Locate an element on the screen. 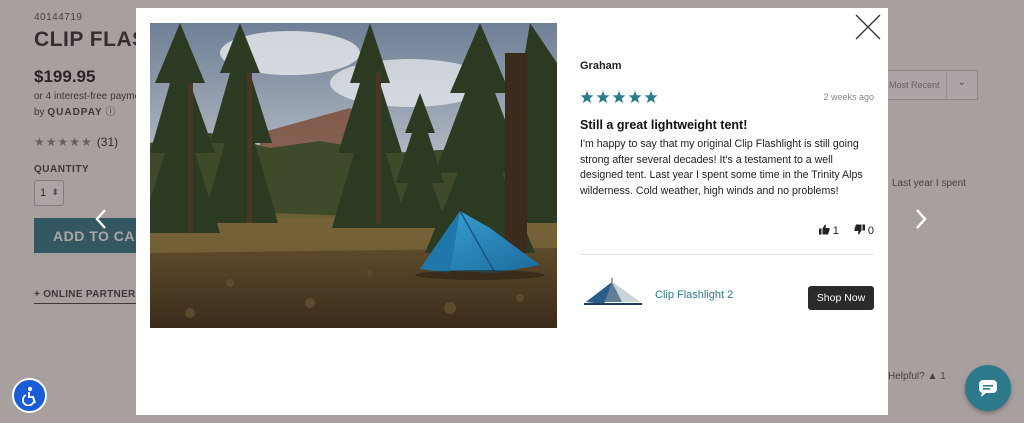 The width and height of the screenshot is (1024, 423). close-icon is located at coordinates (868, 27).